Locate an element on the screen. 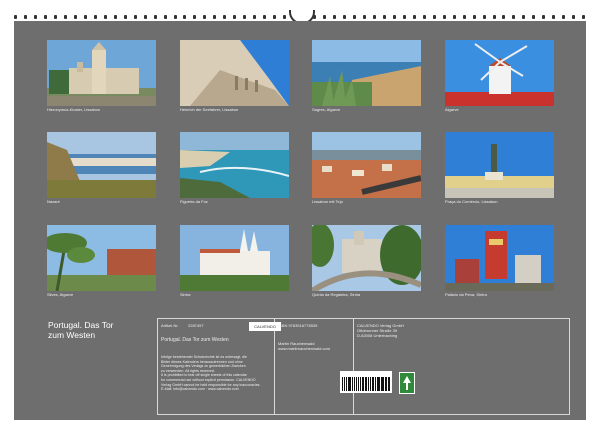  photo-sintra is located at coordinates (234, 258).